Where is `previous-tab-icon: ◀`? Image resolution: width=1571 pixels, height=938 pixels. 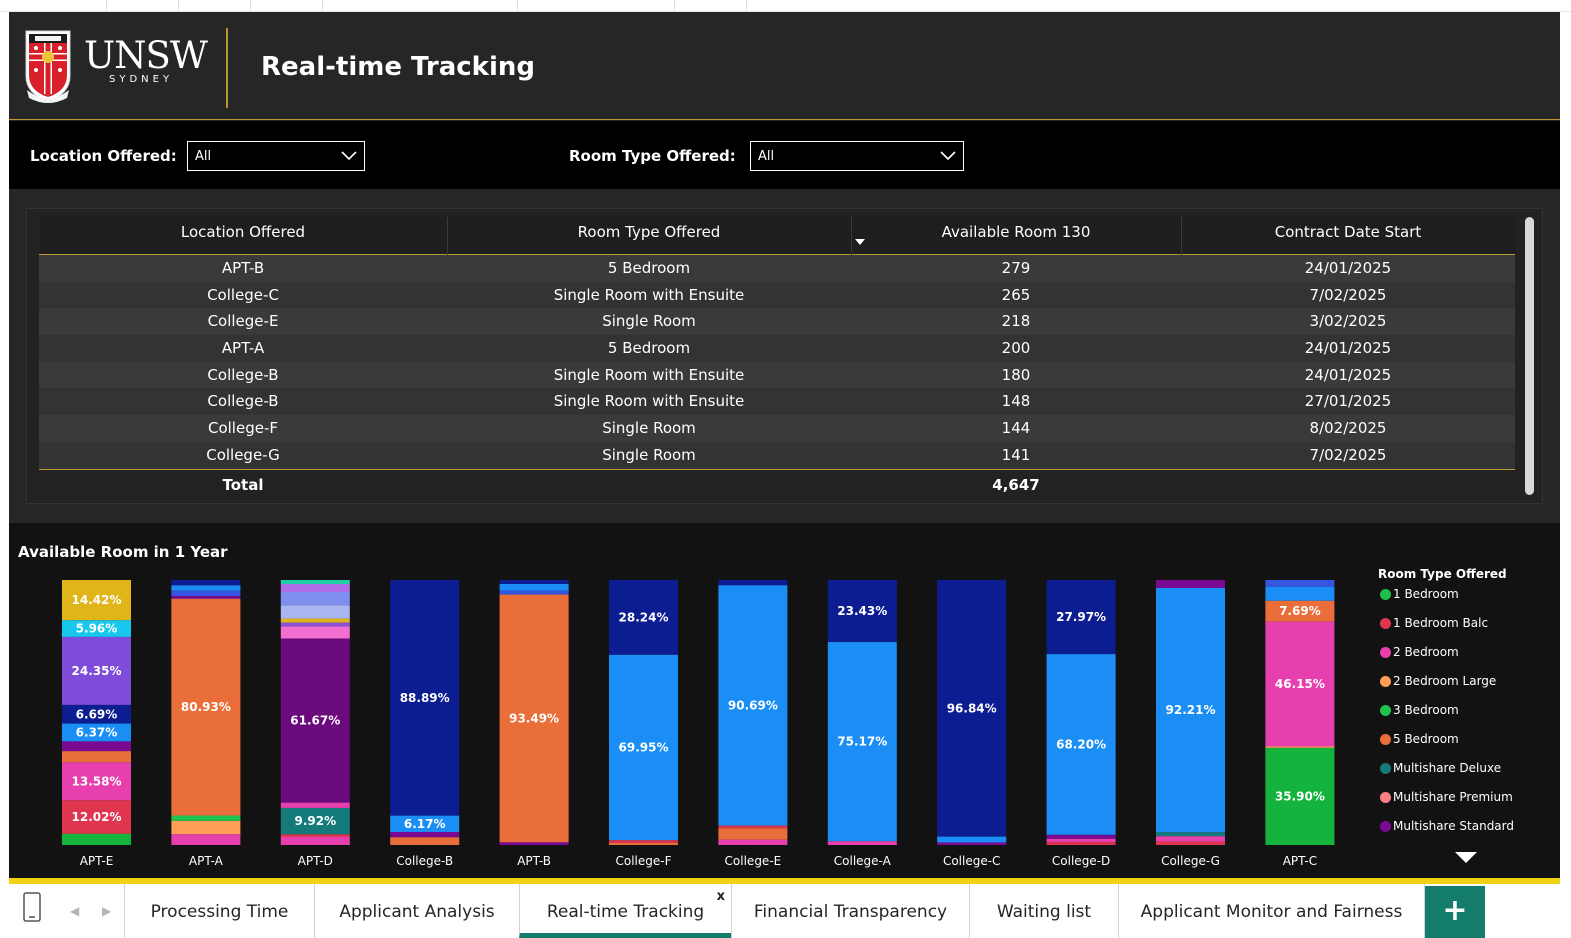 previous-tab-icon: ◀ is located at coordinates (74, 911).